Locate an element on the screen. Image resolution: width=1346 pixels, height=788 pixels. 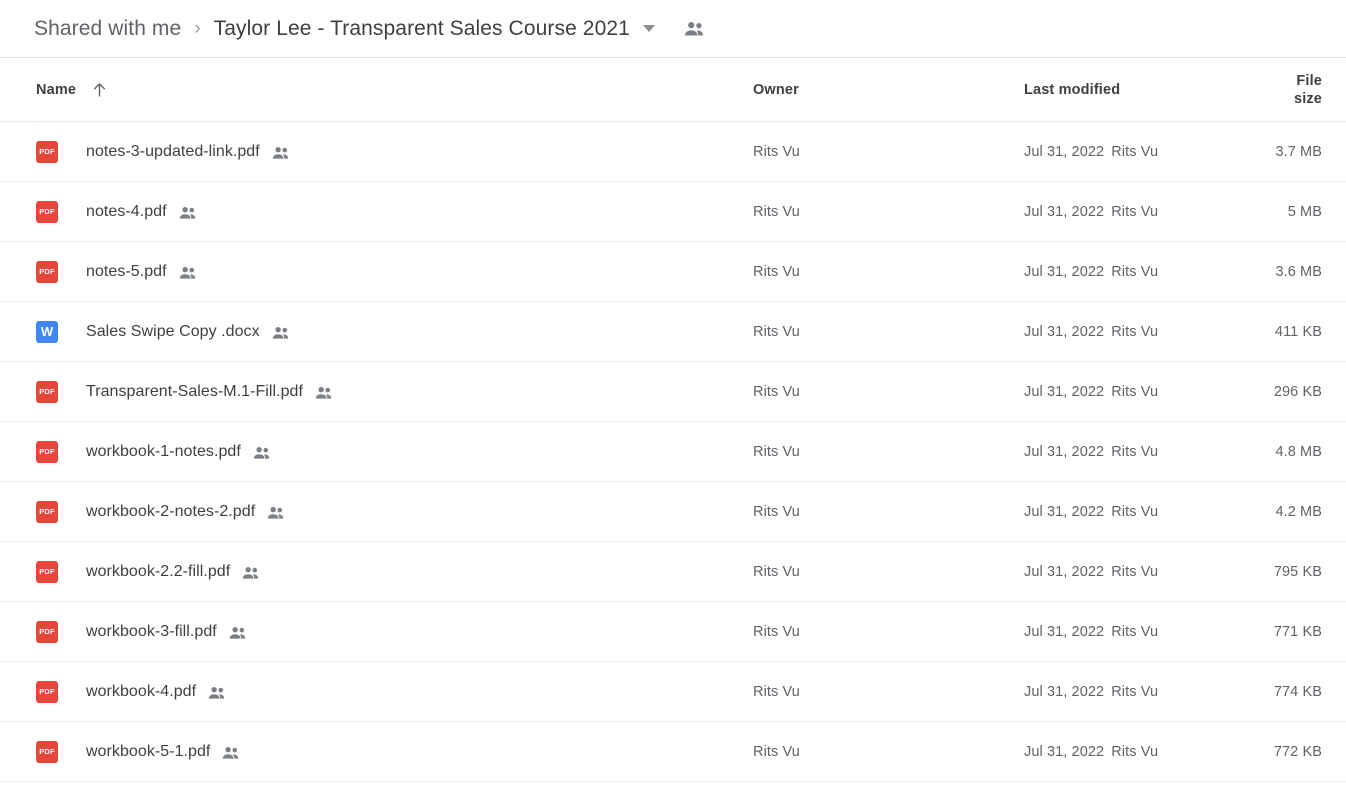
file-name-cell: PDF notes-3-updated-link.pdf is located at coordinates (394, 151).